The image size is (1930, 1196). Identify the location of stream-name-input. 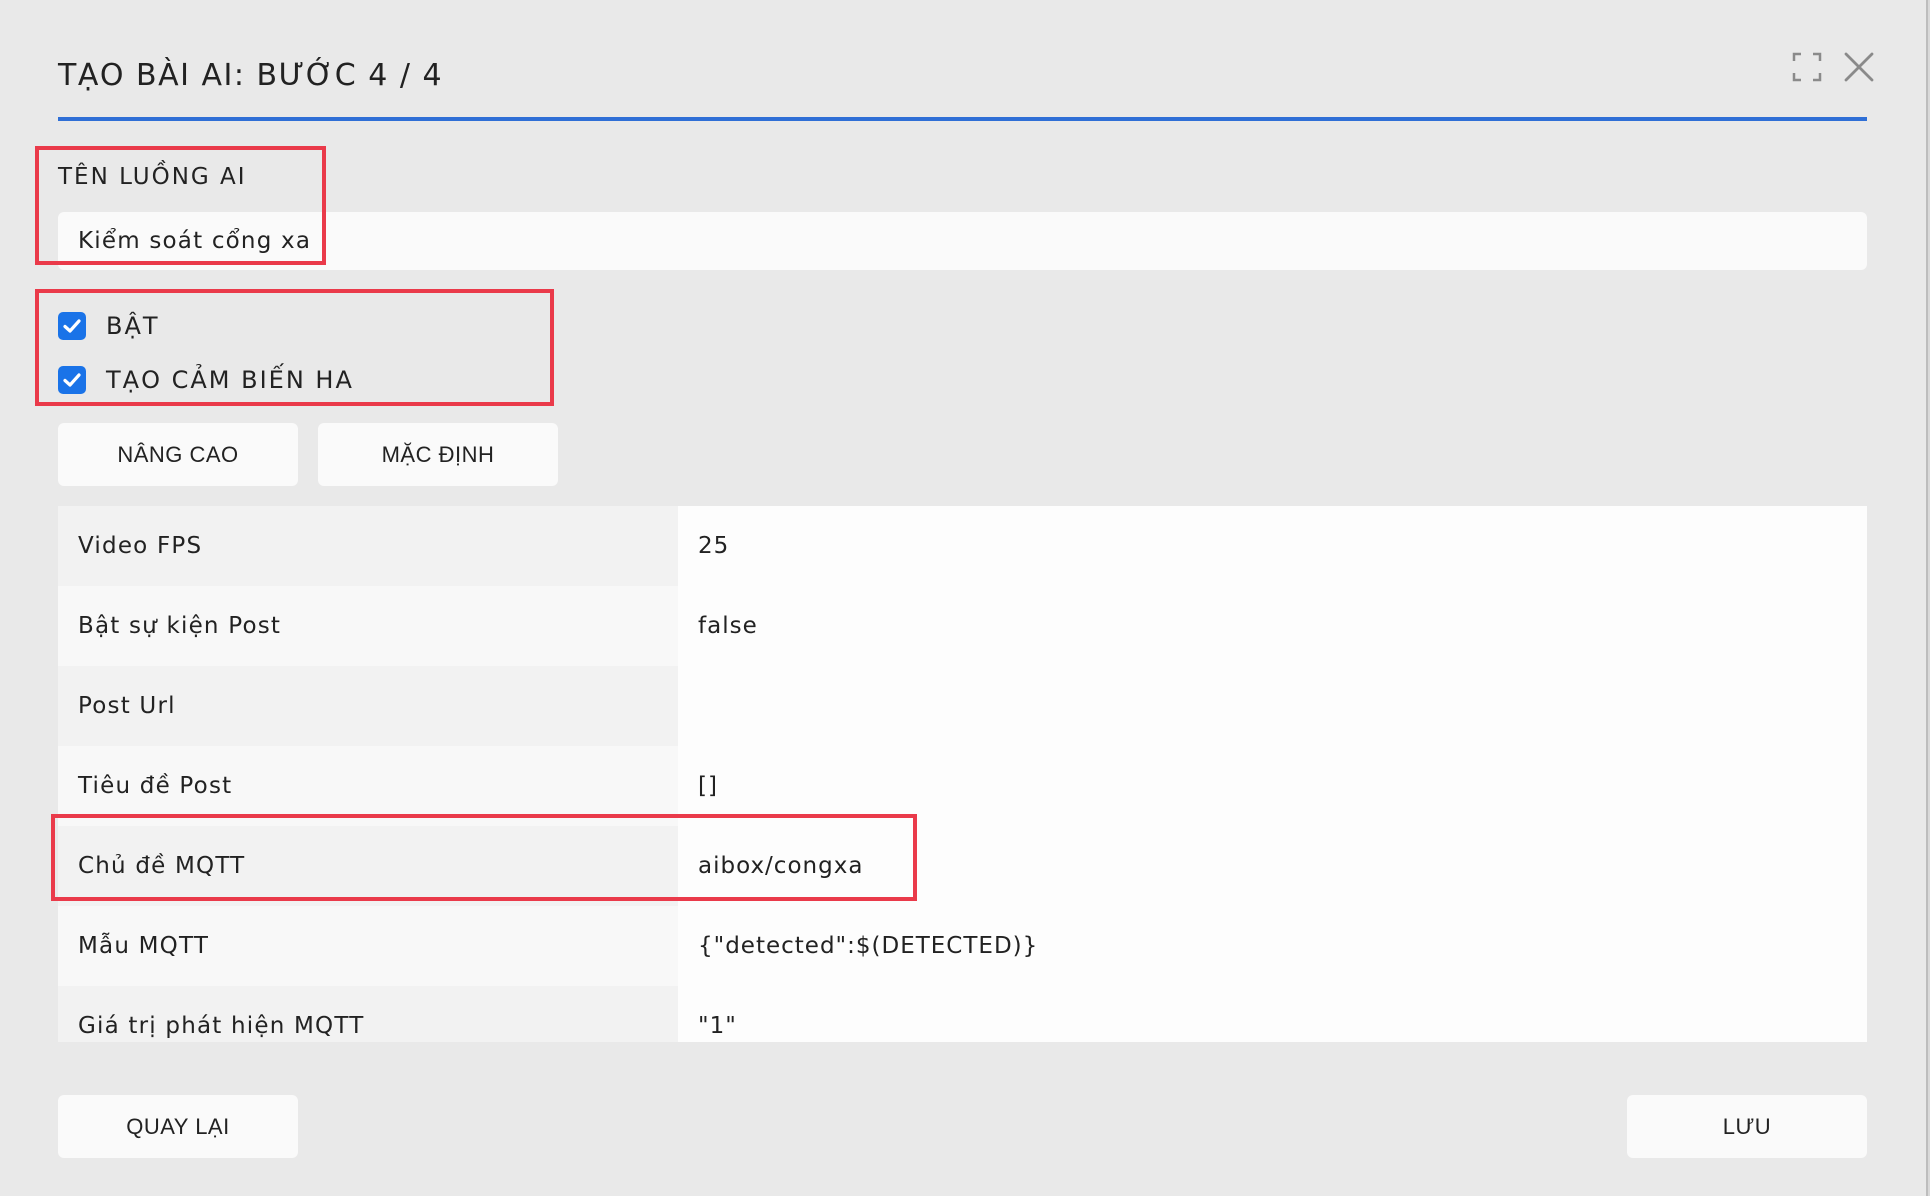
(962, 241).